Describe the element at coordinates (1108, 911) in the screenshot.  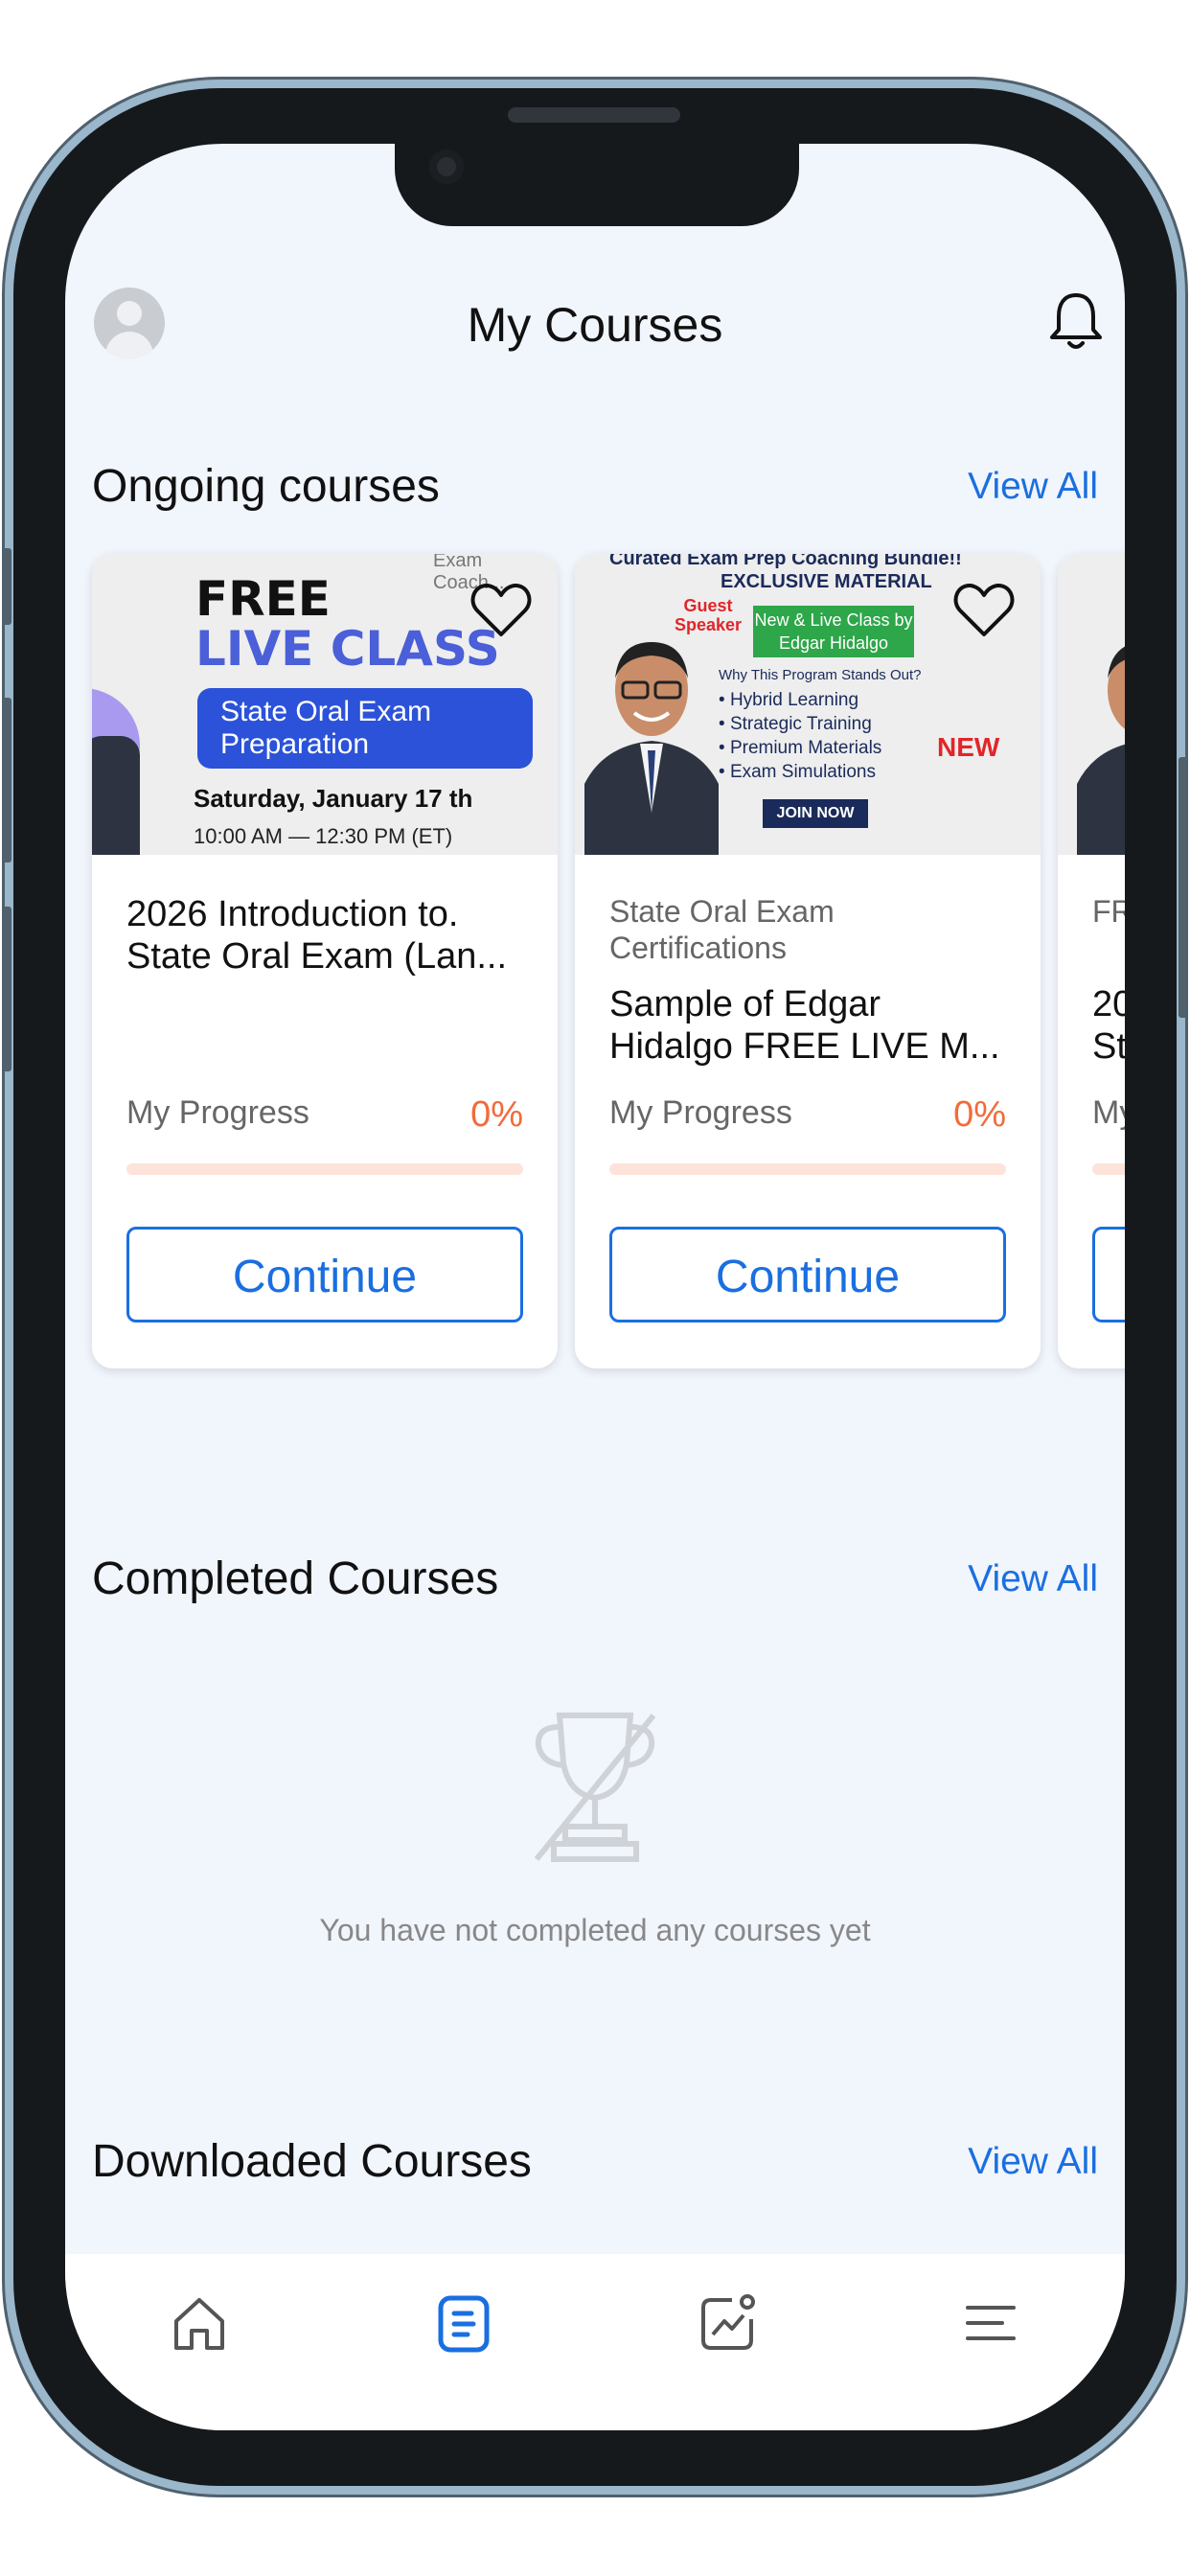
I see `course-category: FR` at that location.